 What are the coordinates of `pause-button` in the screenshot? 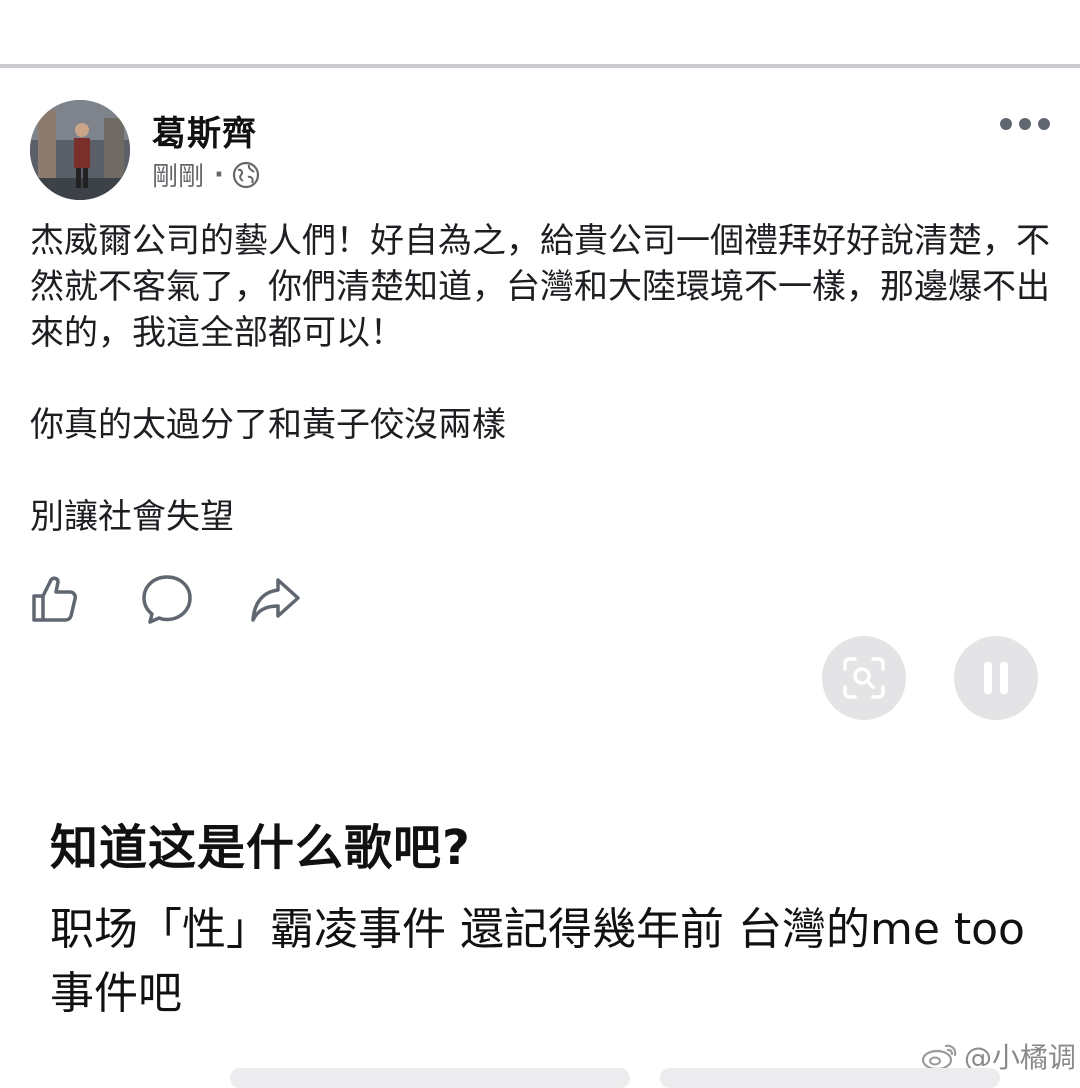 It's located at (996, 678).